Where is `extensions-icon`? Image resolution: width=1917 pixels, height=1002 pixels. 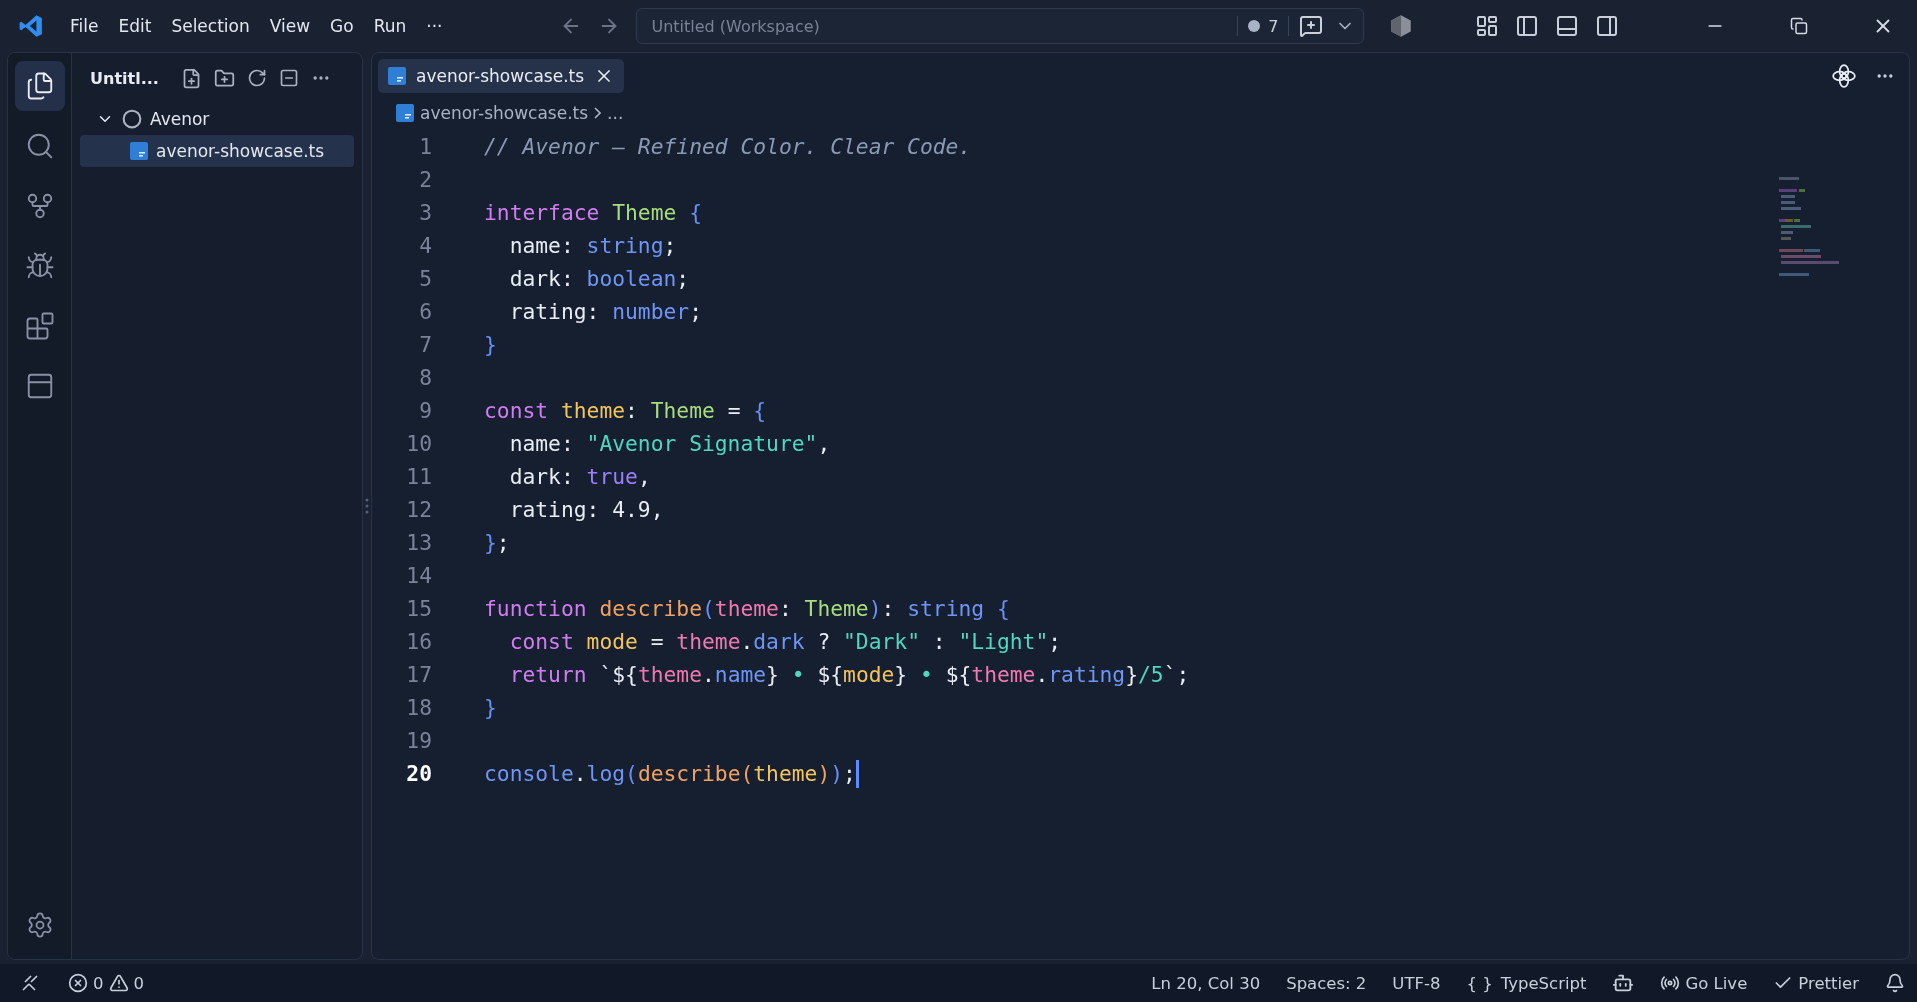
extensions-icon is located at coordinates (39, 326).